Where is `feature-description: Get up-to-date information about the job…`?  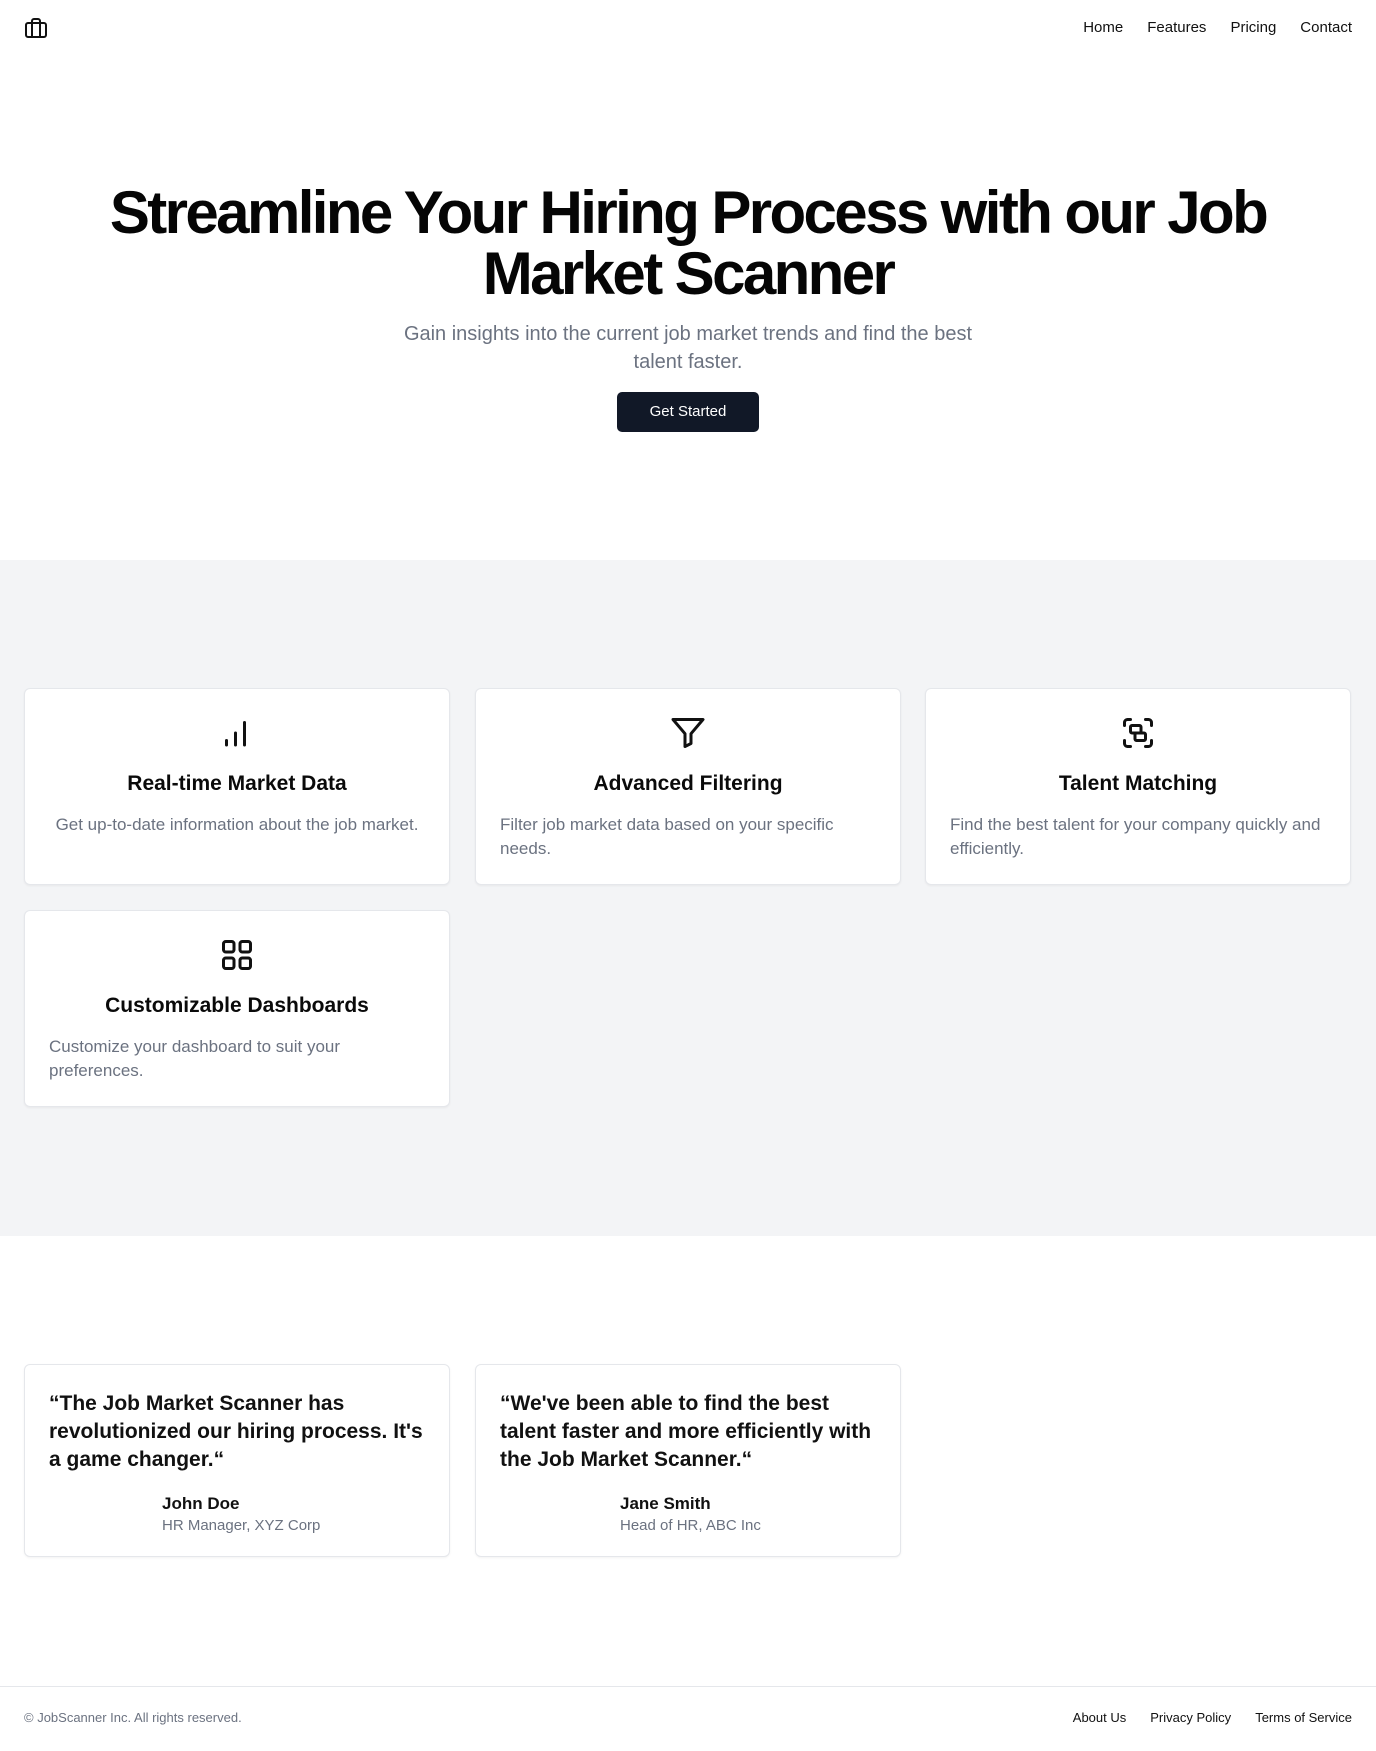 feature-description: Get up-to-date information about the job… is located at coordinates (237, 824).